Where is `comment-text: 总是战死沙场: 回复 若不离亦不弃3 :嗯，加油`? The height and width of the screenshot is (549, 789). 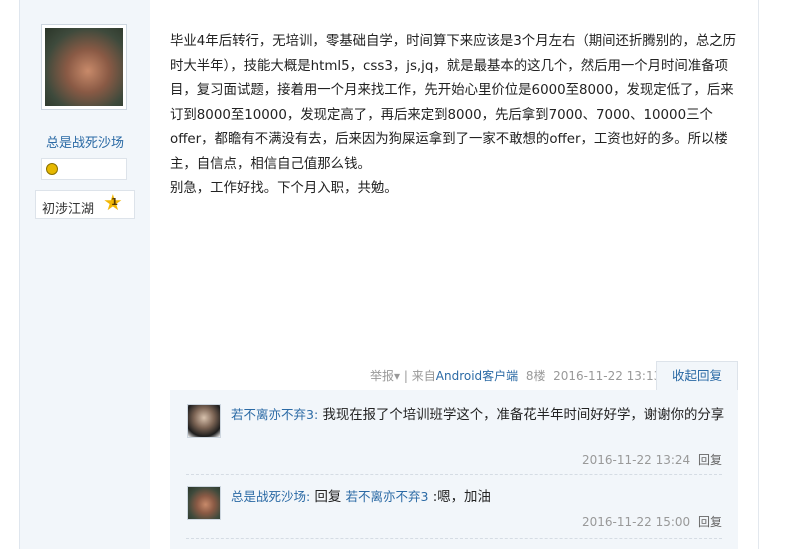 comment-text: 总是战死沙场: 回复 若不离亦不弃3 :嗯，加油 is located at coordinates (478, 497).